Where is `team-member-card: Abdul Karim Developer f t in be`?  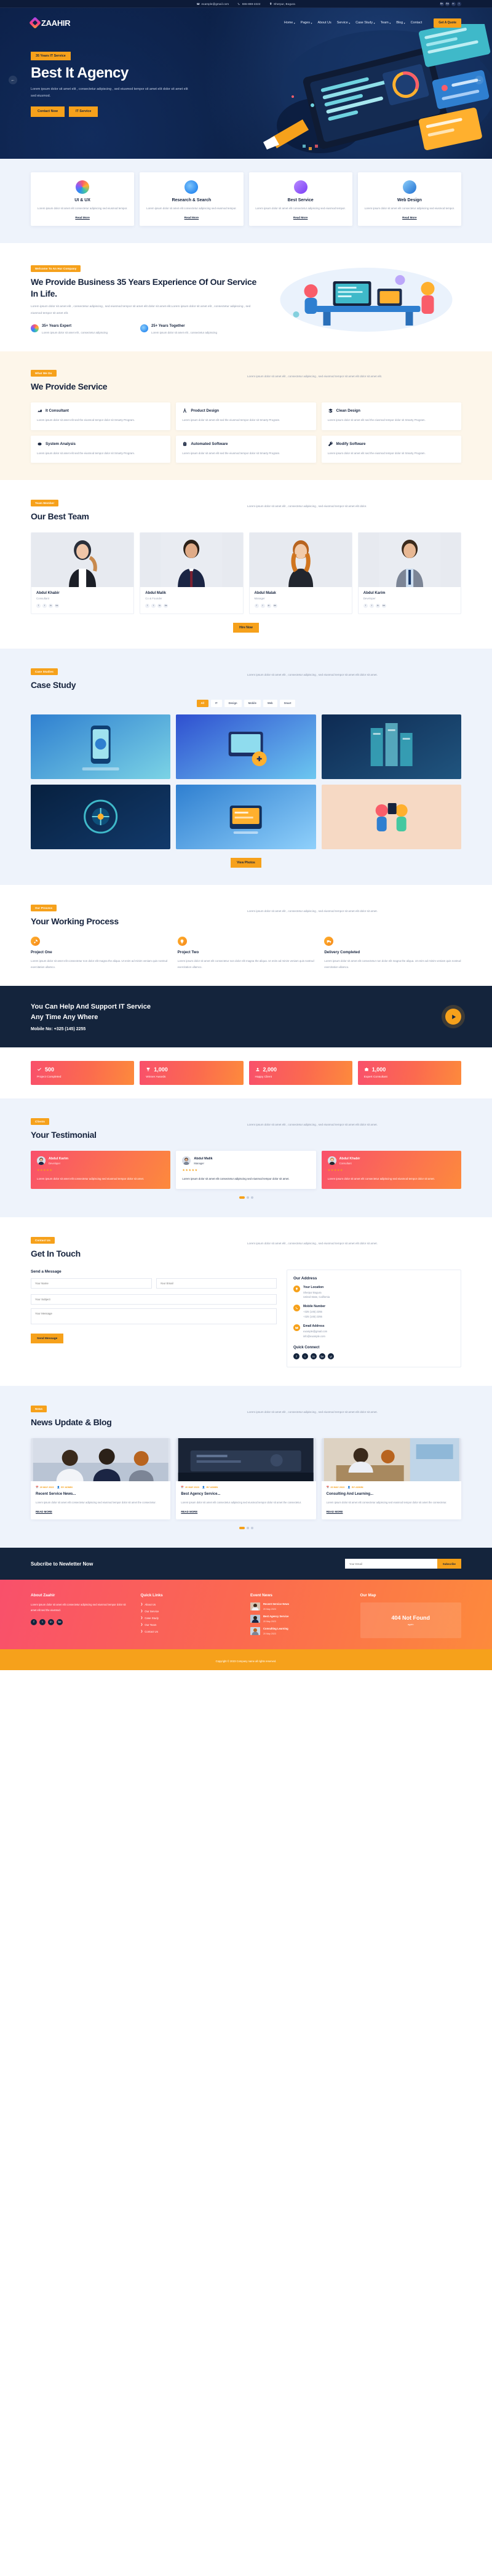
team-member-card: Abdul Karim Developer f t in be is located at coordinates (409, 573).